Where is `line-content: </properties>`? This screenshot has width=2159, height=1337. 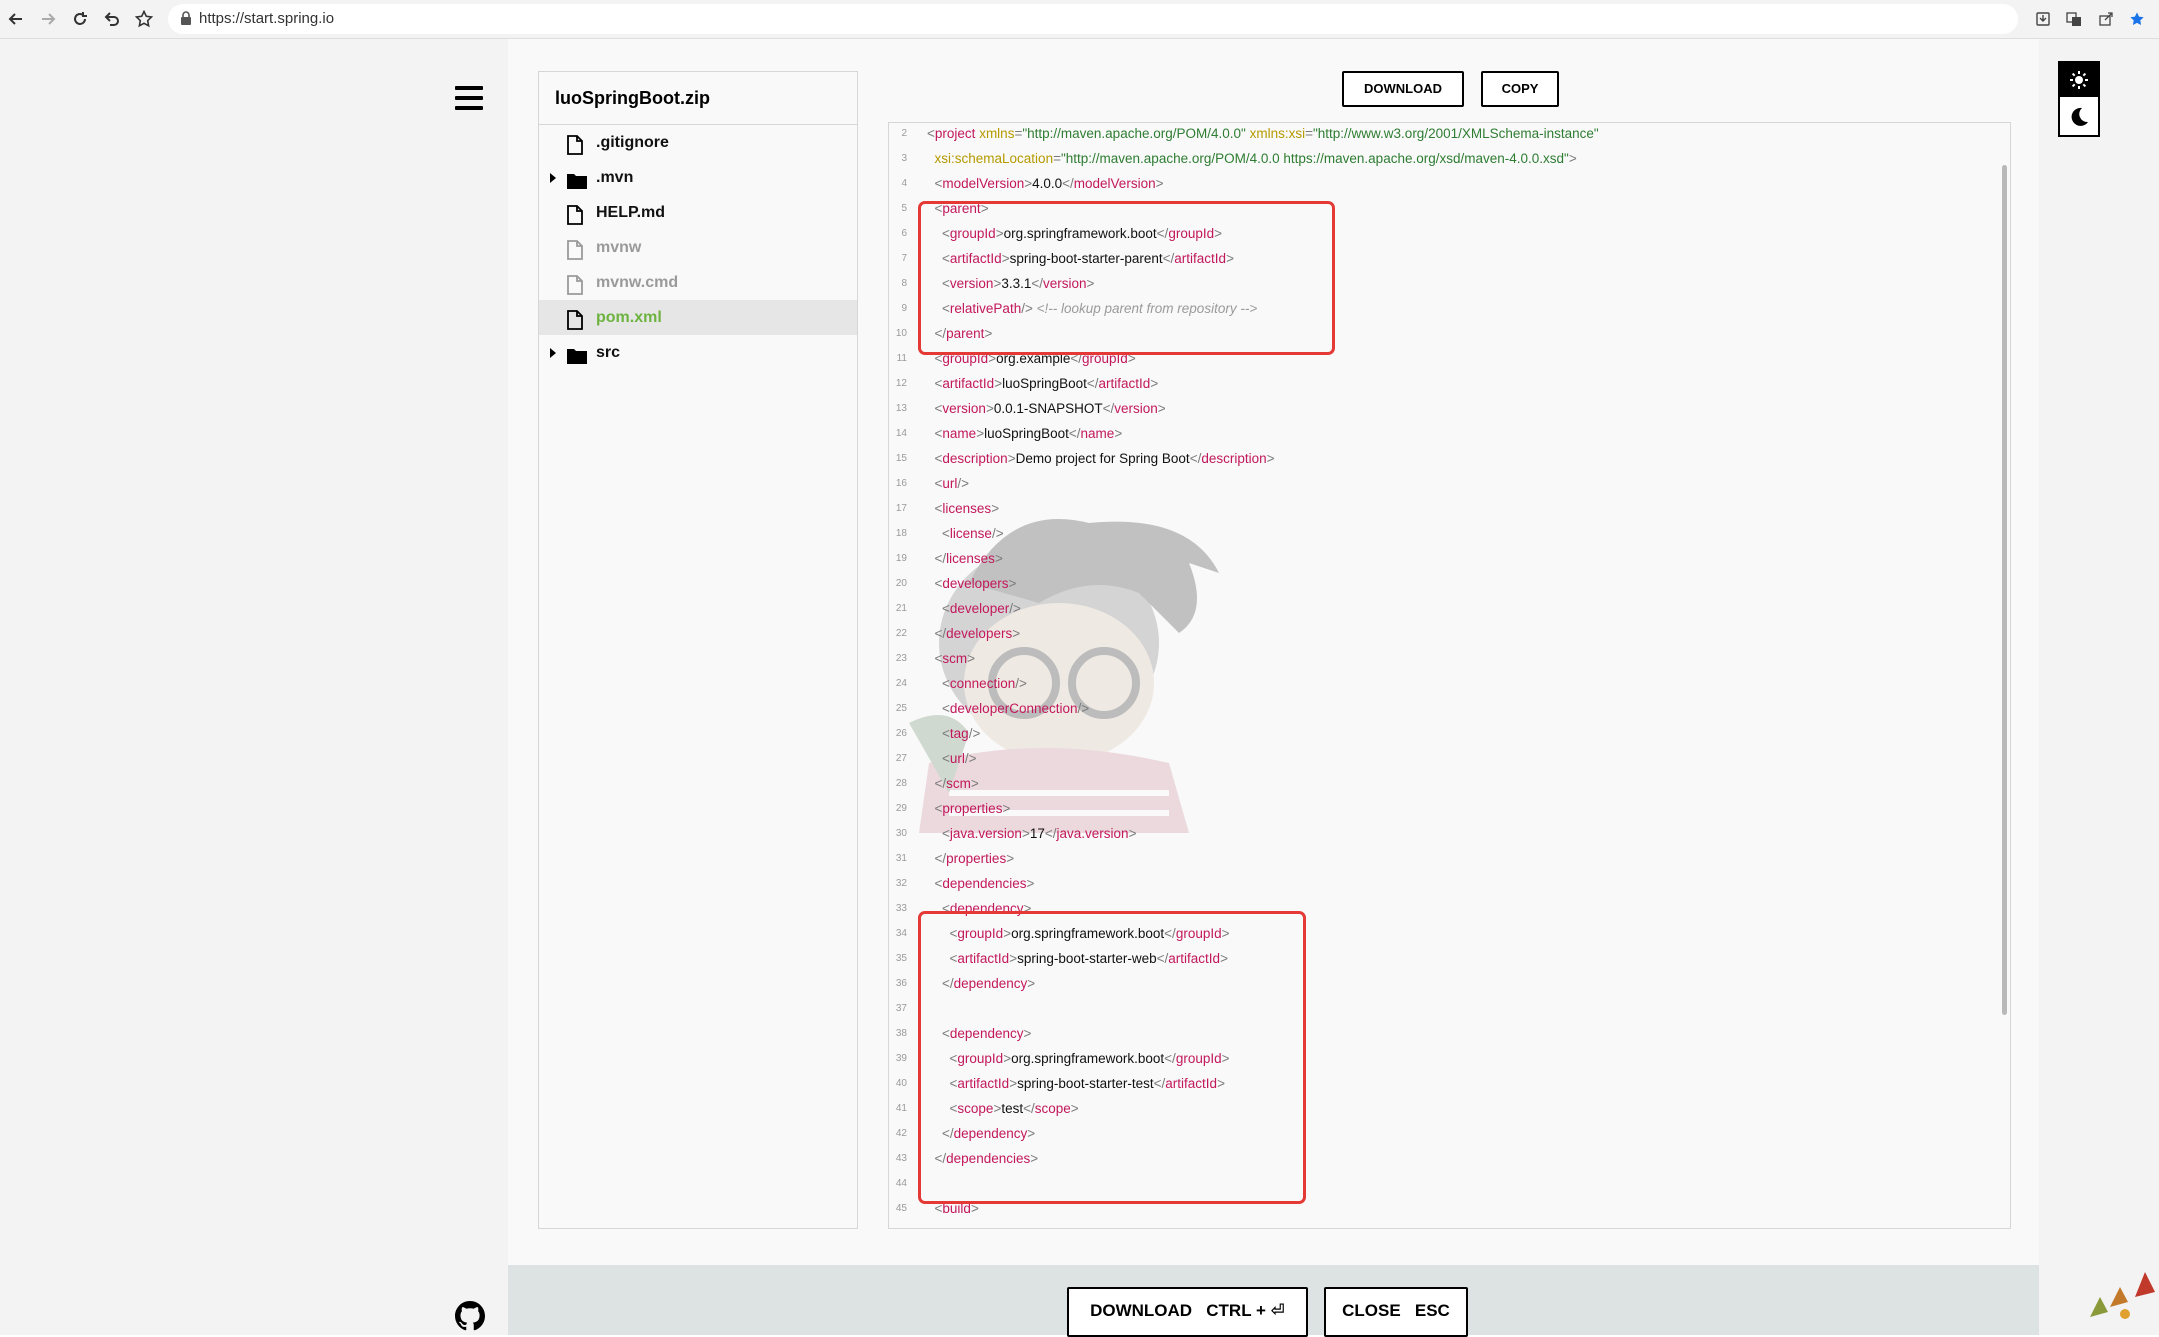
line-content: </properties> is located at coordinates (971, 858).